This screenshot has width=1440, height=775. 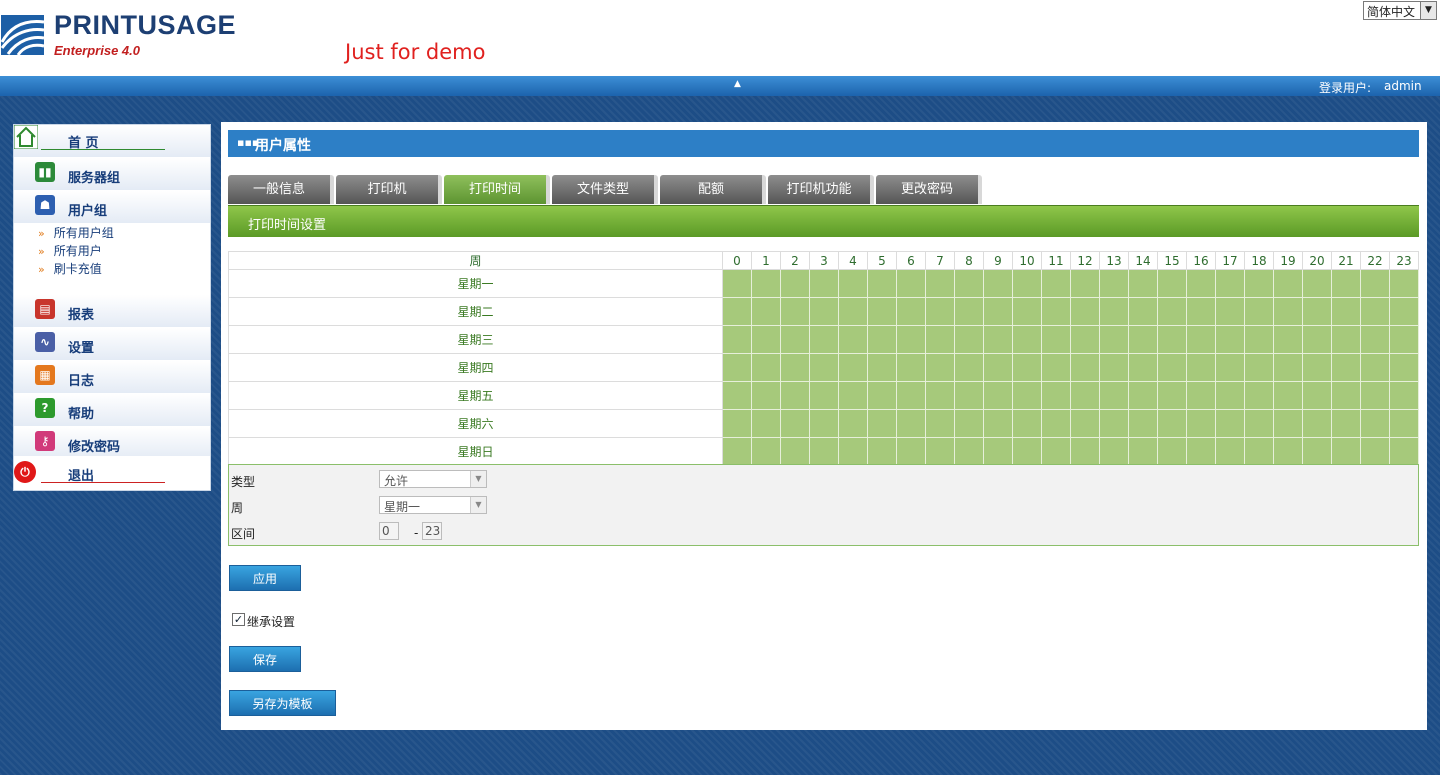 I want to click on sidebar-subitem-all-user-groups: » 所有用户组, so click(x=76, y=232).